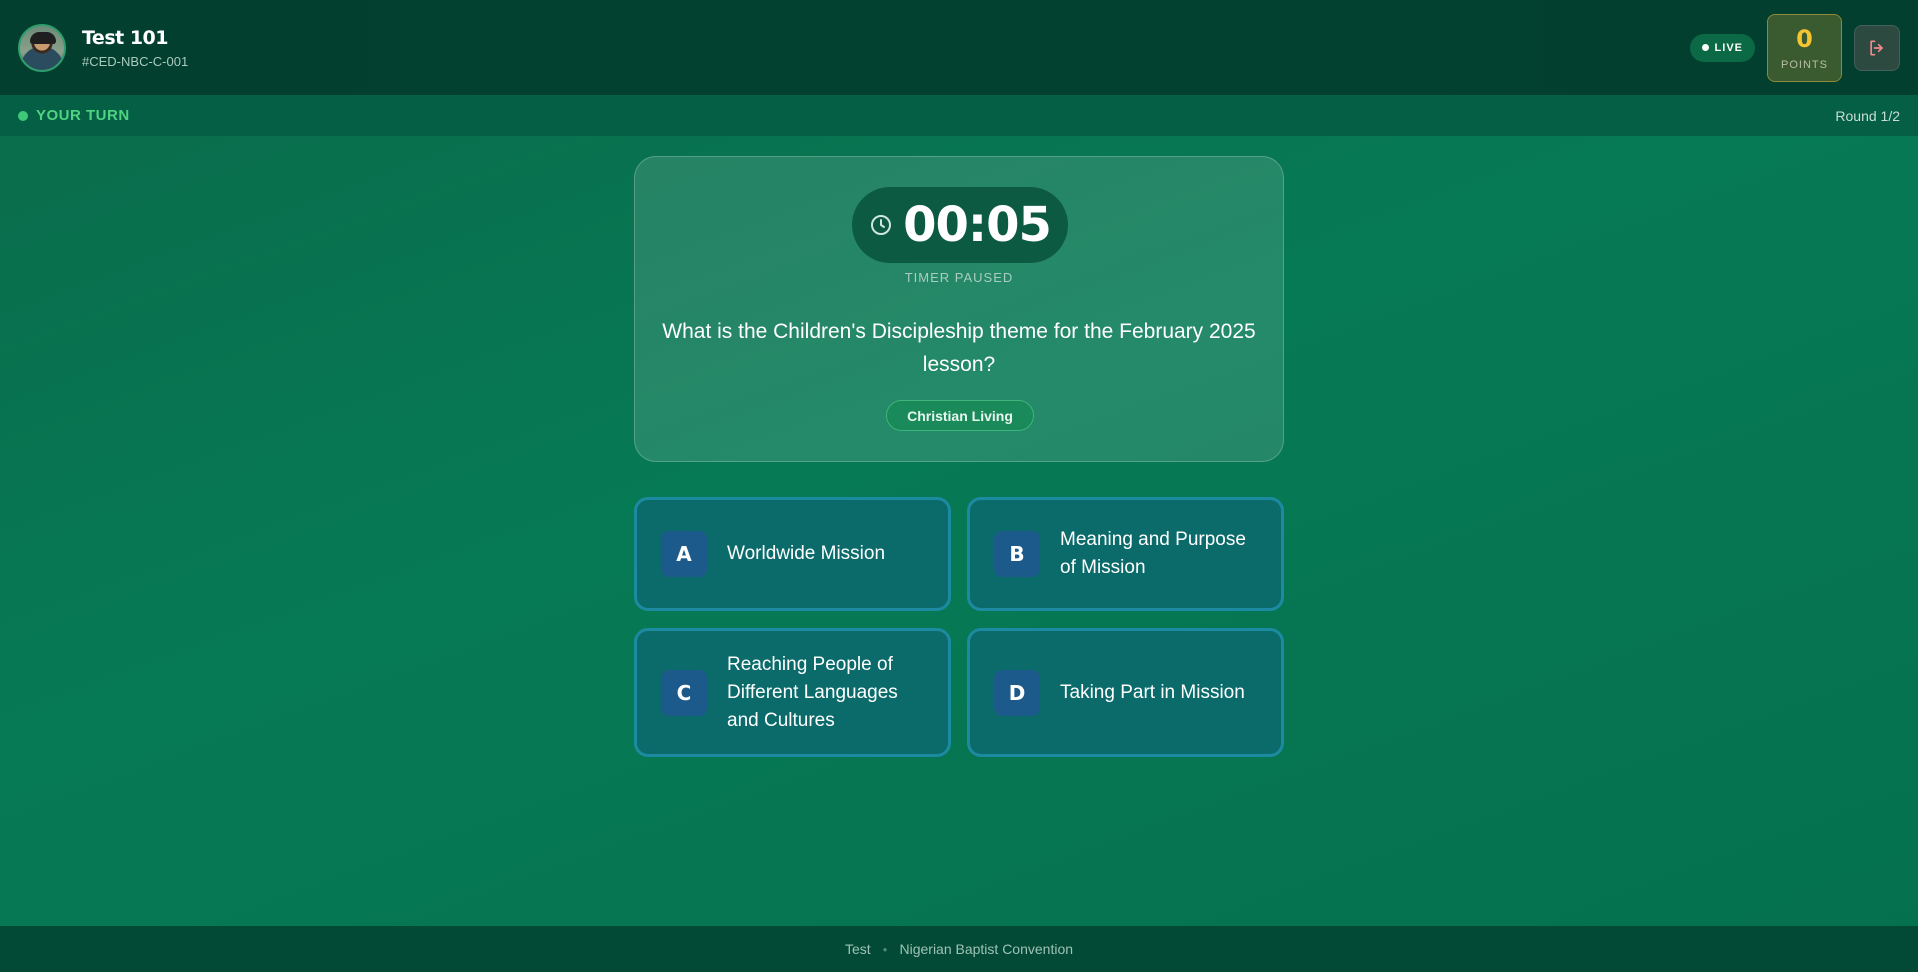  Describe the element at coordinates (1017, 692) in the screenshot. I see `option-letter: D` at that location.